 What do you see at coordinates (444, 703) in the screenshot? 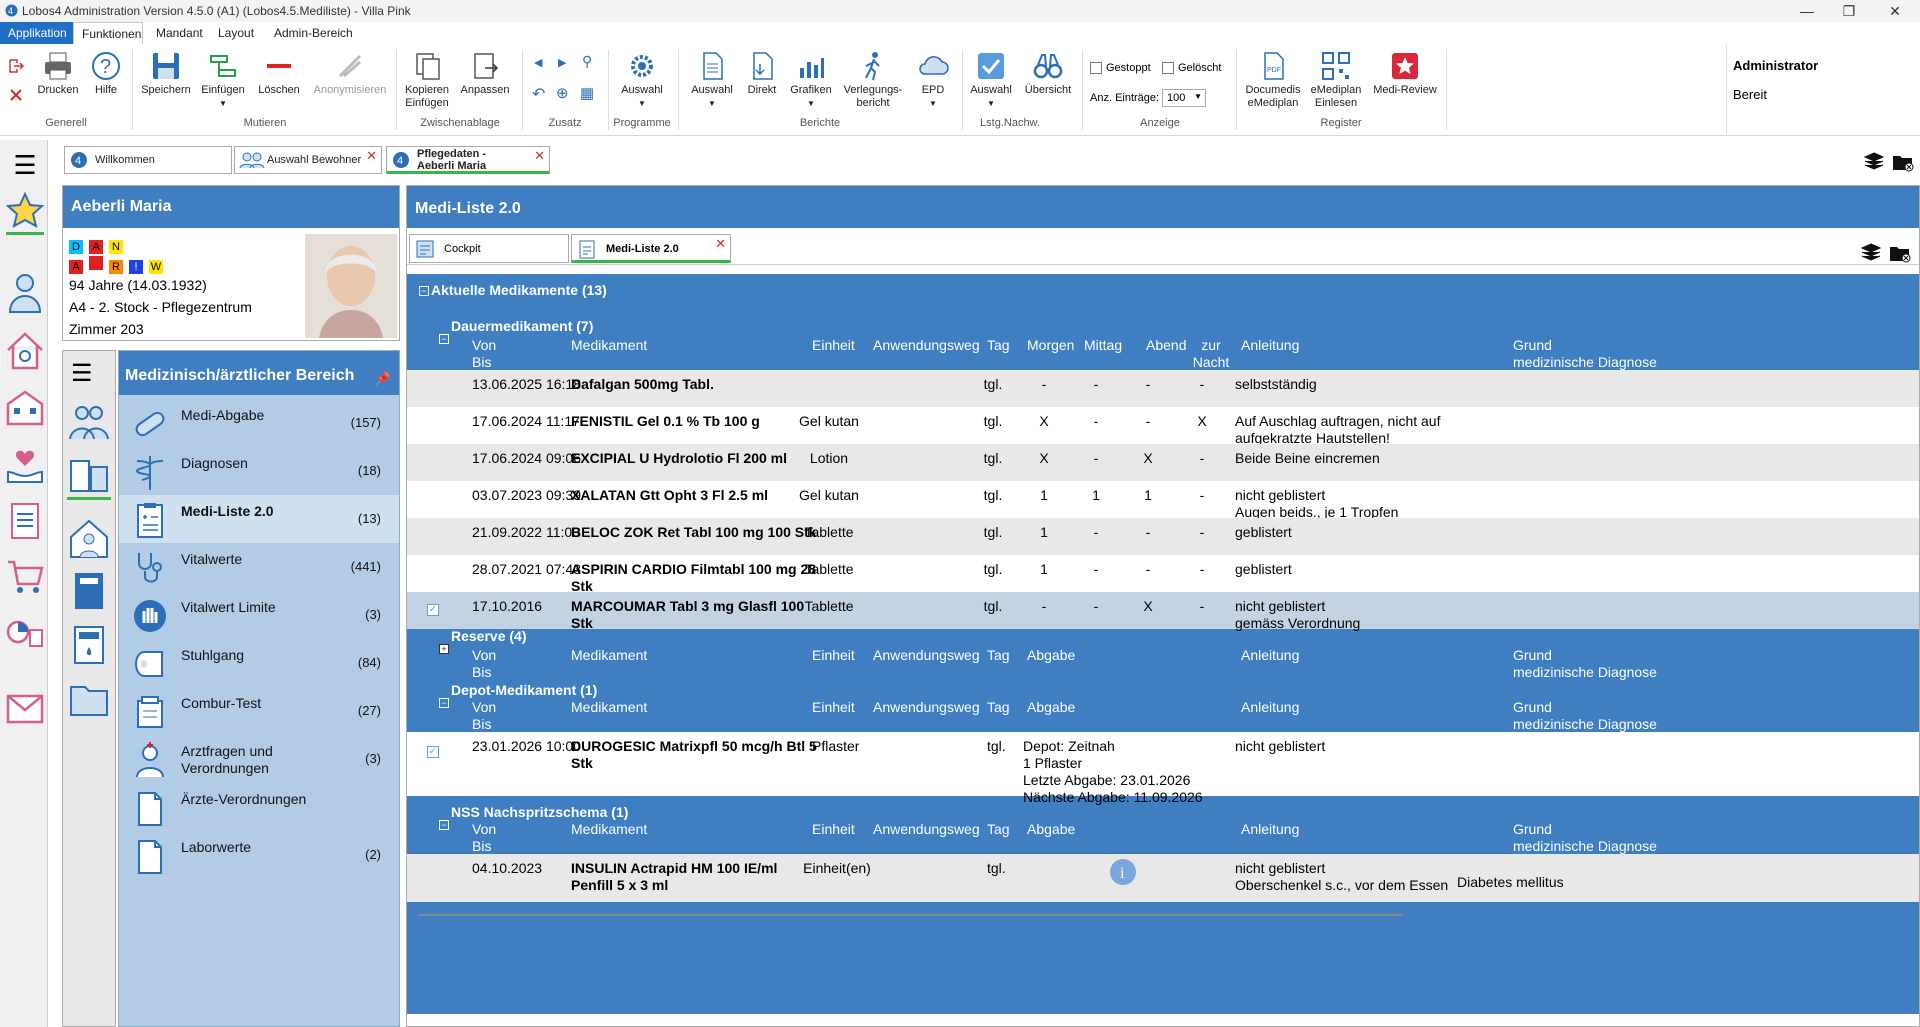
I see `collapse-depot-icon: −` at bounding box center [444, 703].